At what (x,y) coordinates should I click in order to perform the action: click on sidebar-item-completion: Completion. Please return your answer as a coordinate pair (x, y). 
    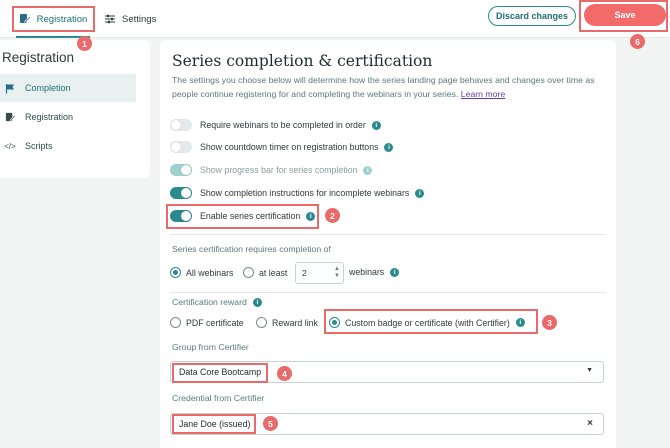
    Looking at the image, I should click on (68, 88).